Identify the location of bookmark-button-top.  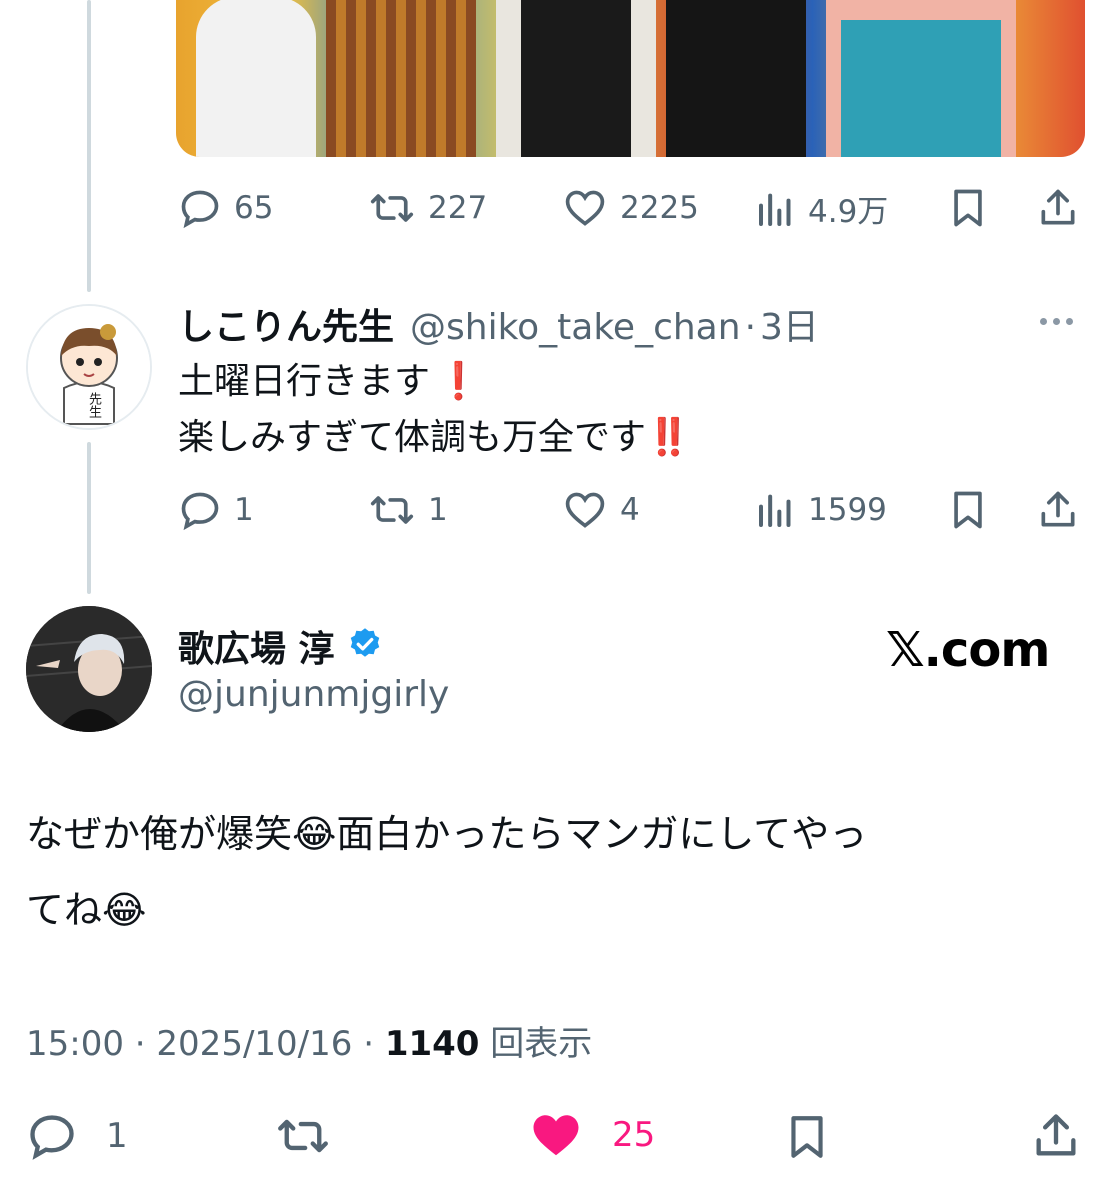
(968, 208).